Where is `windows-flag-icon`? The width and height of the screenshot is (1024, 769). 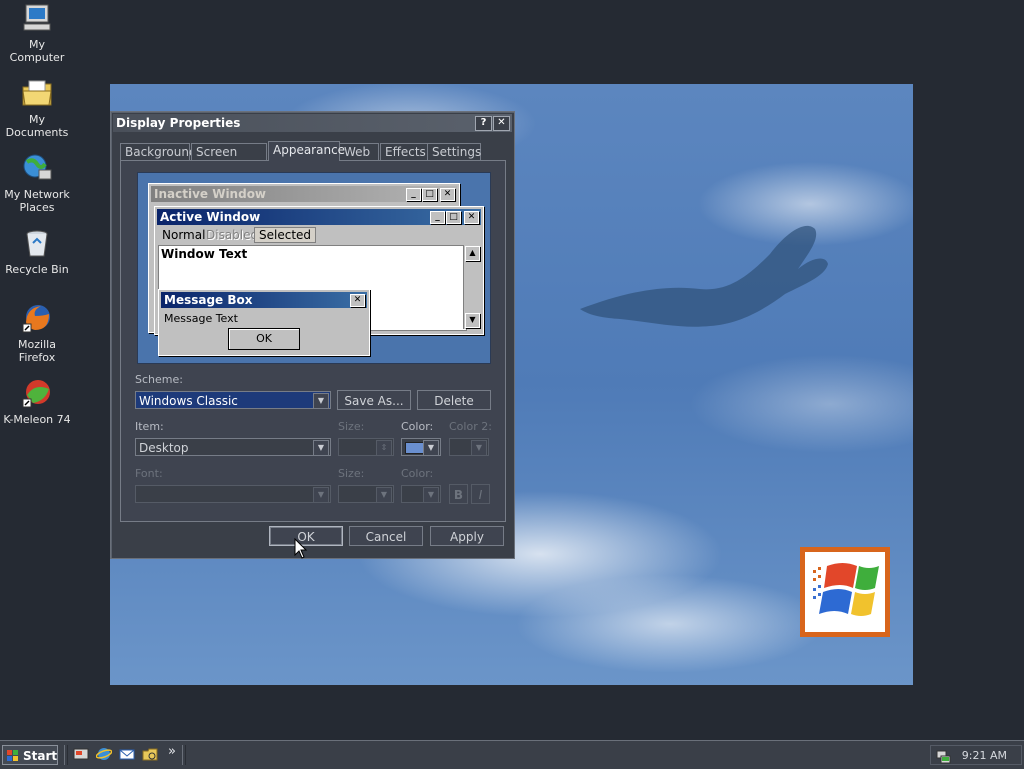
windows-flag-icon is located at coordinates (12, 755).